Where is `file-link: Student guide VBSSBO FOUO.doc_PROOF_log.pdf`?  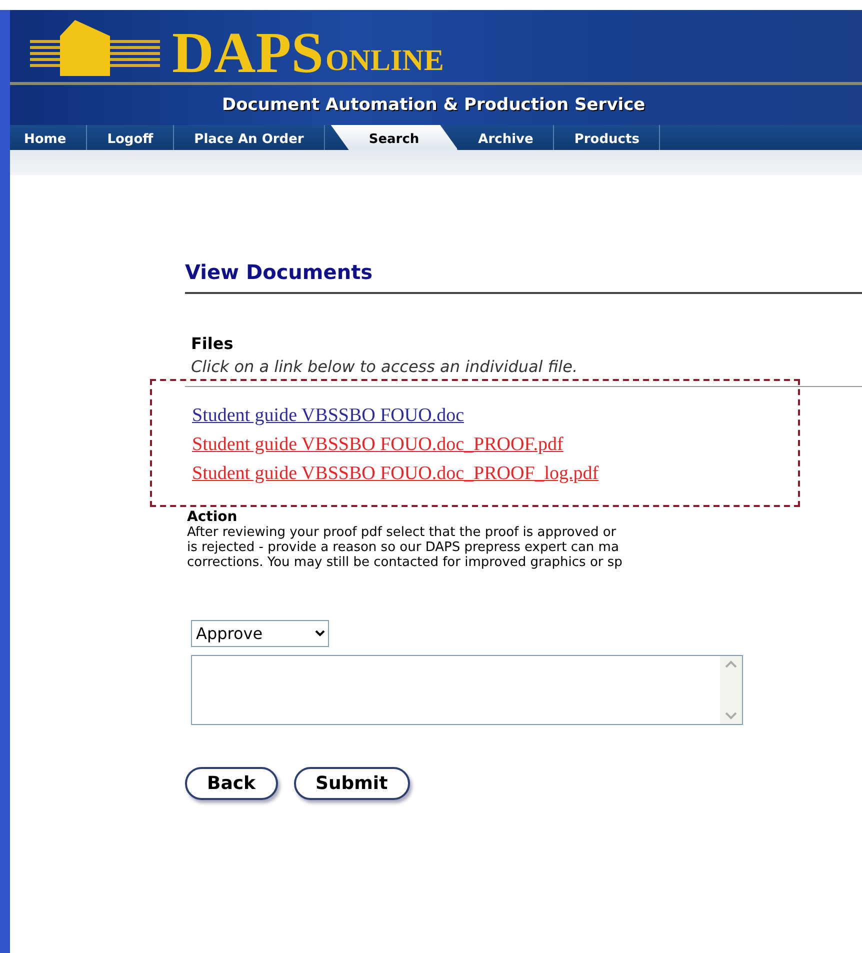
file-link: Student guide VBSSBO FOUO.doc_PROOF_log.pdf is located at coordinates (495, 474).